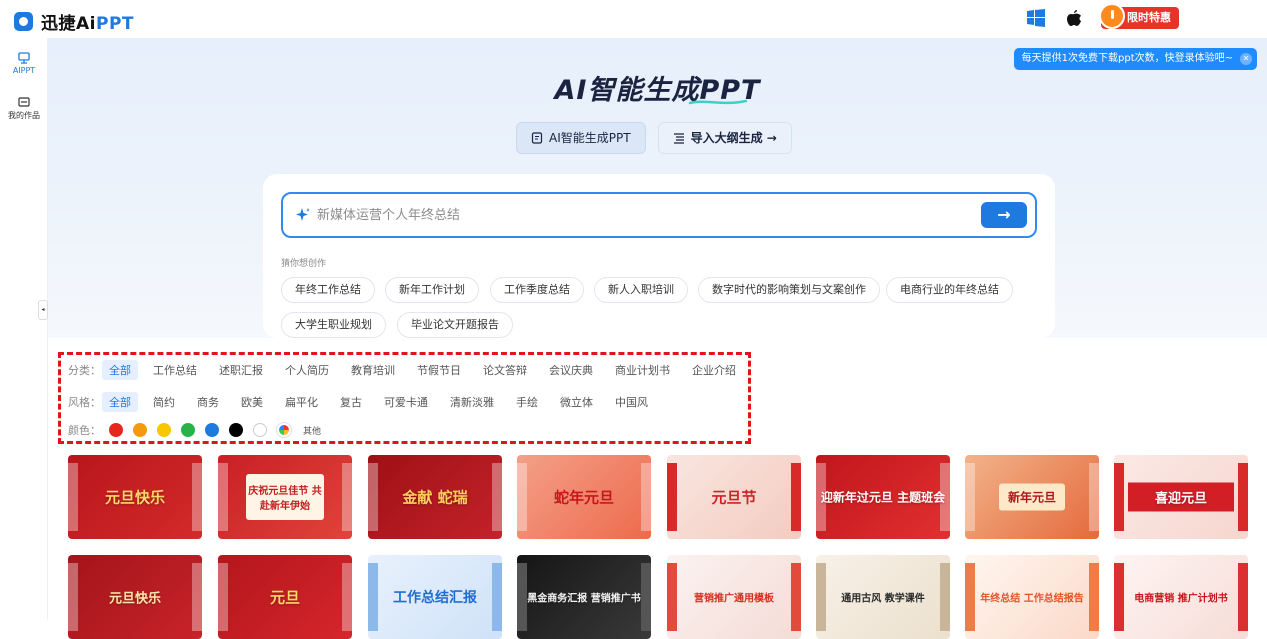 The image size is (1267, 639). What do you see at coordinates (1149, 17) in the screenshot?
I see `promo-label: 限时特惠` at bounding box center [1149, 17].